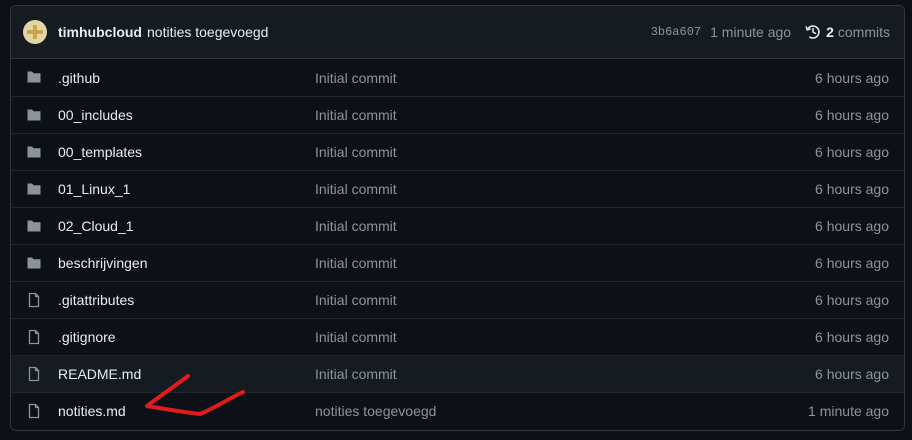  What do you see at coordinates (103, 263) in the screenshot?
I see `file-name-link: beschrijvingen` at bounding box center [103, 263].